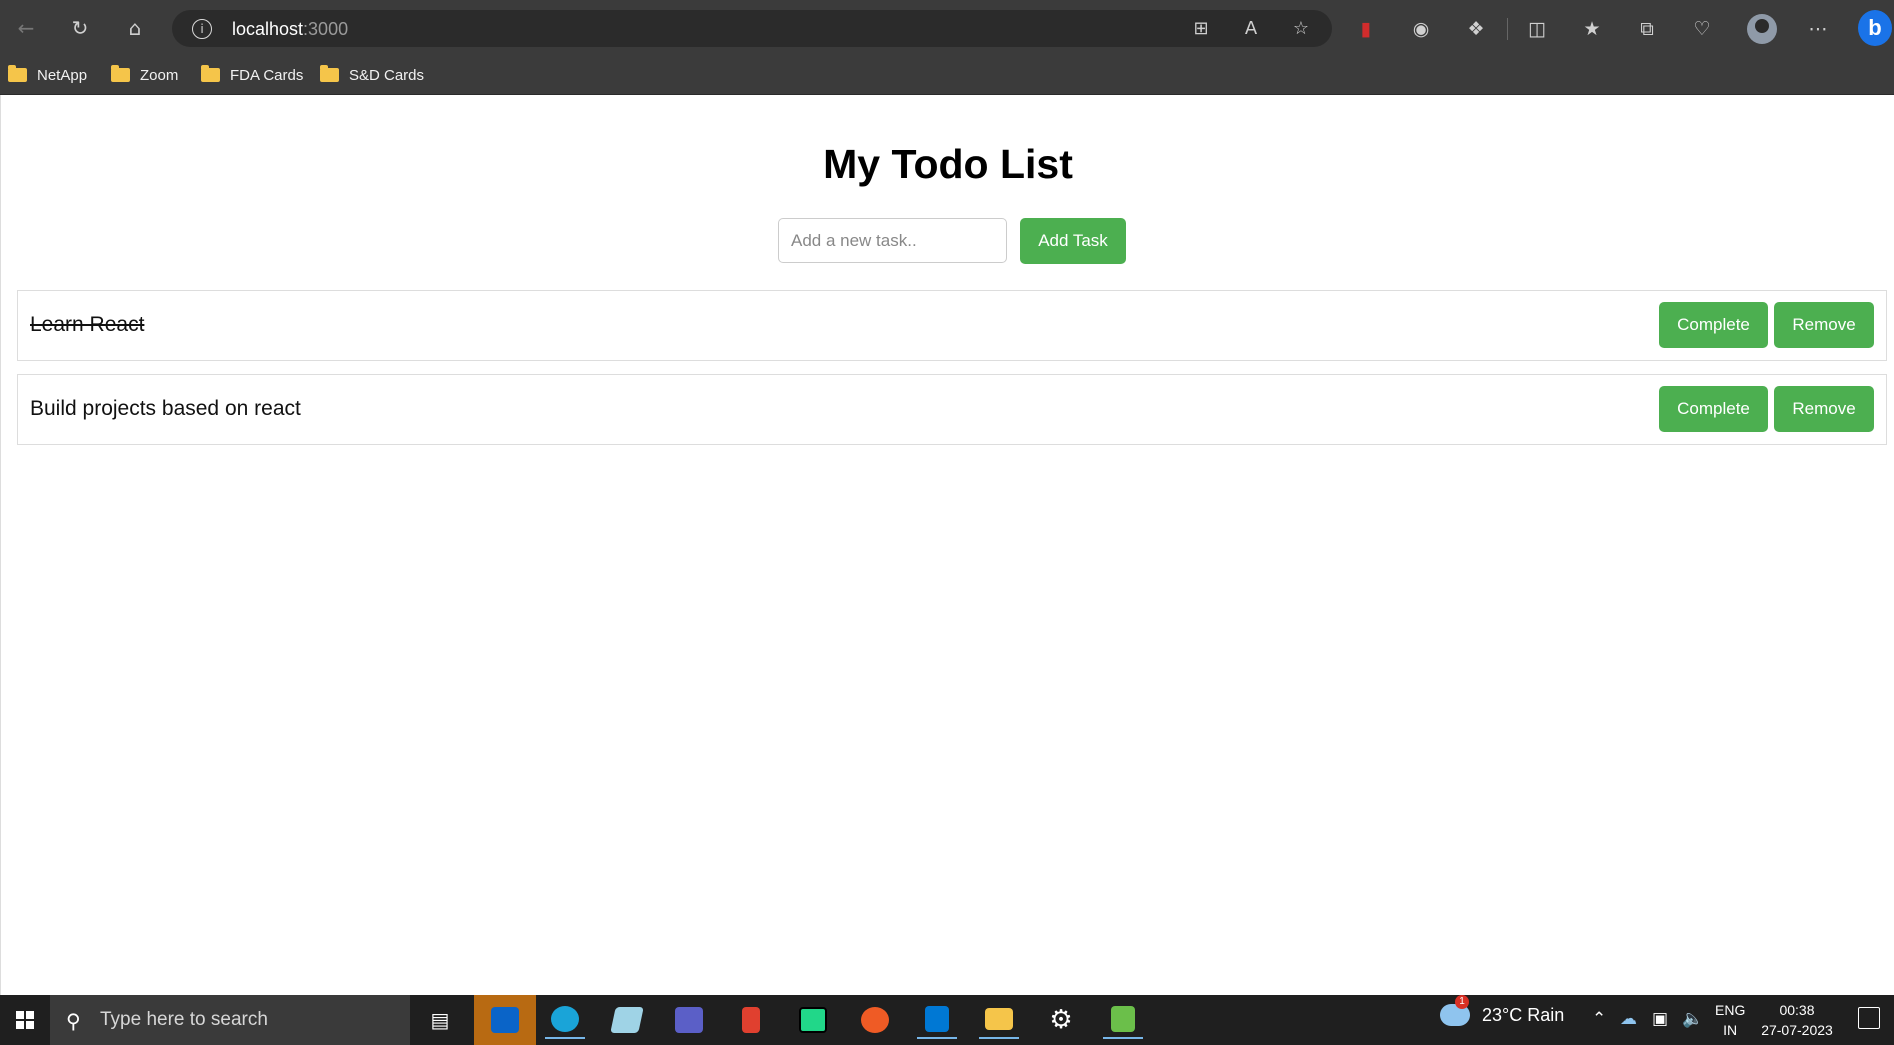  I want to click on volume-icon: 🔈, so click(1692, 1019).